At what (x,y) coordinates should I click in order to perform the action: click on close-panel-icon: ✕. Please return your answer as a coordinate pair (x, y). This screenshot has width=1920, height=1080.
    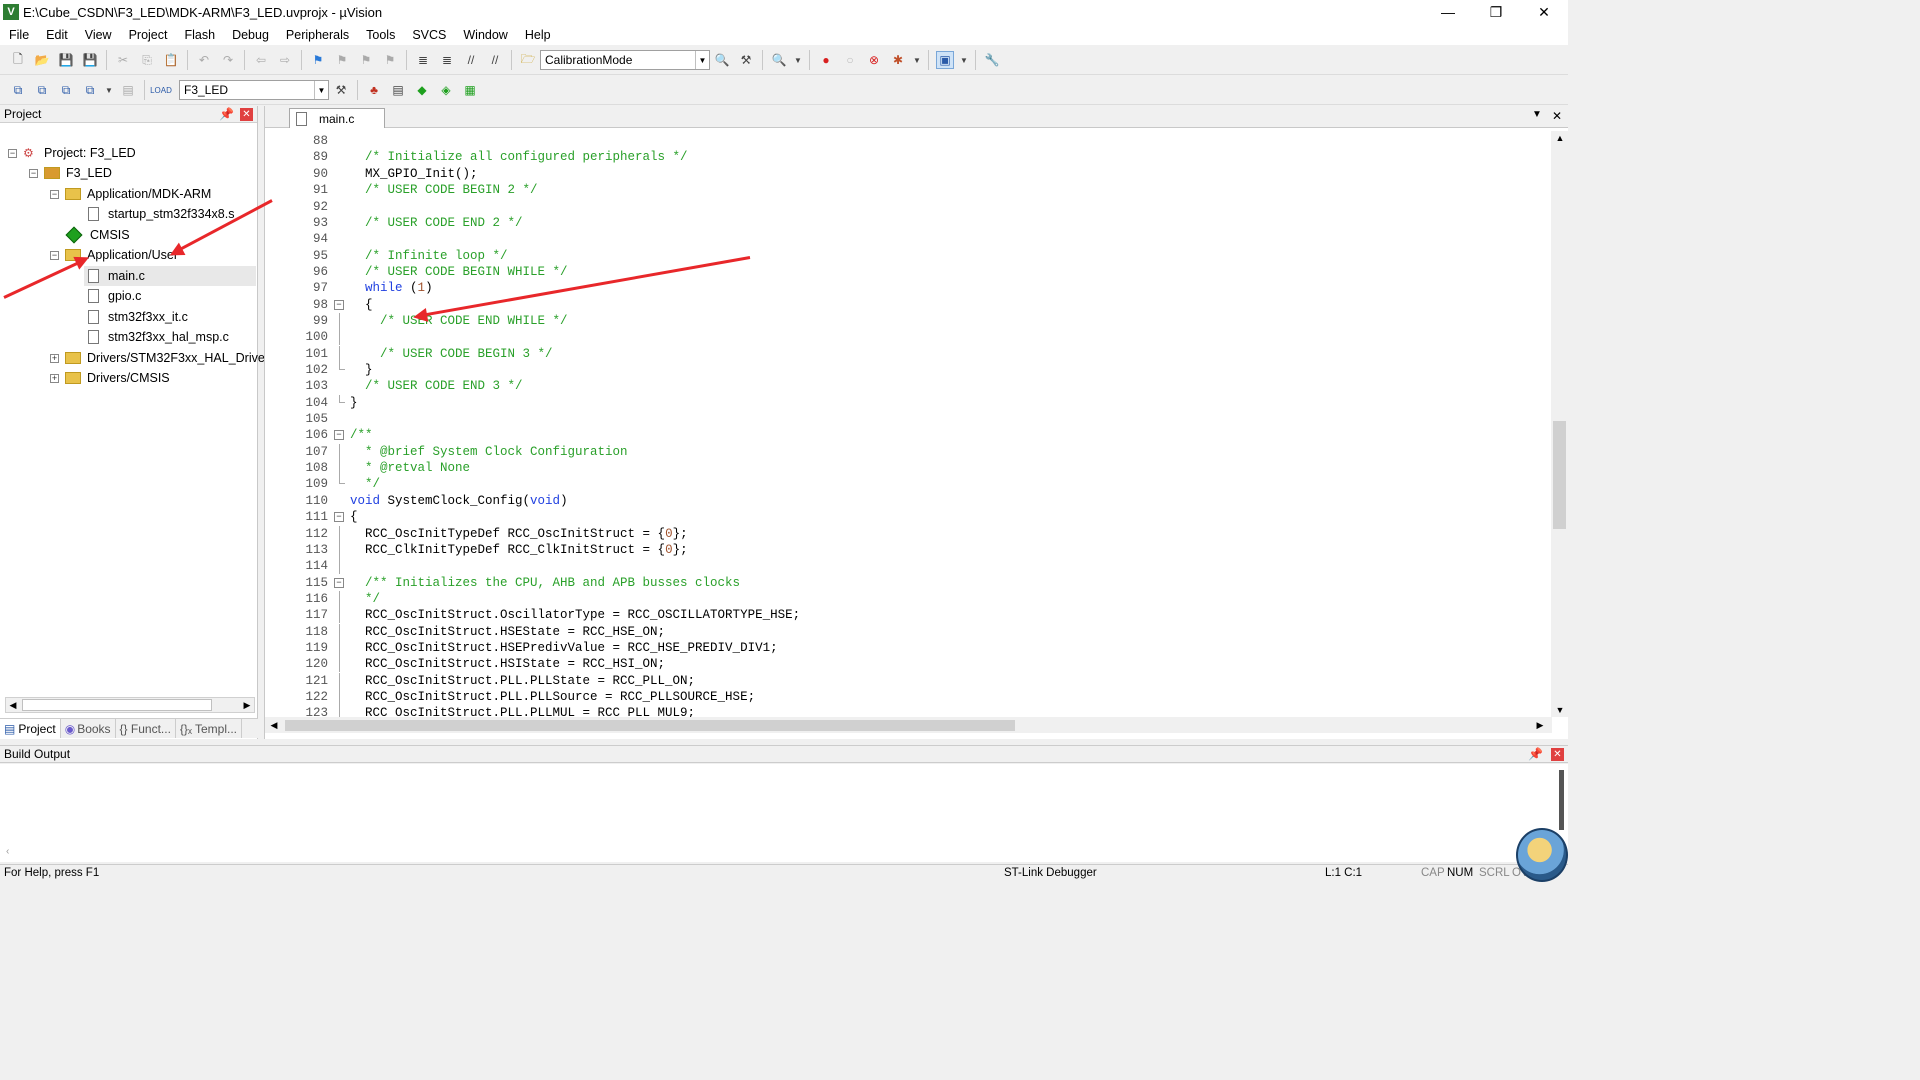
    Looking at the image, I should click on (1557, 754).